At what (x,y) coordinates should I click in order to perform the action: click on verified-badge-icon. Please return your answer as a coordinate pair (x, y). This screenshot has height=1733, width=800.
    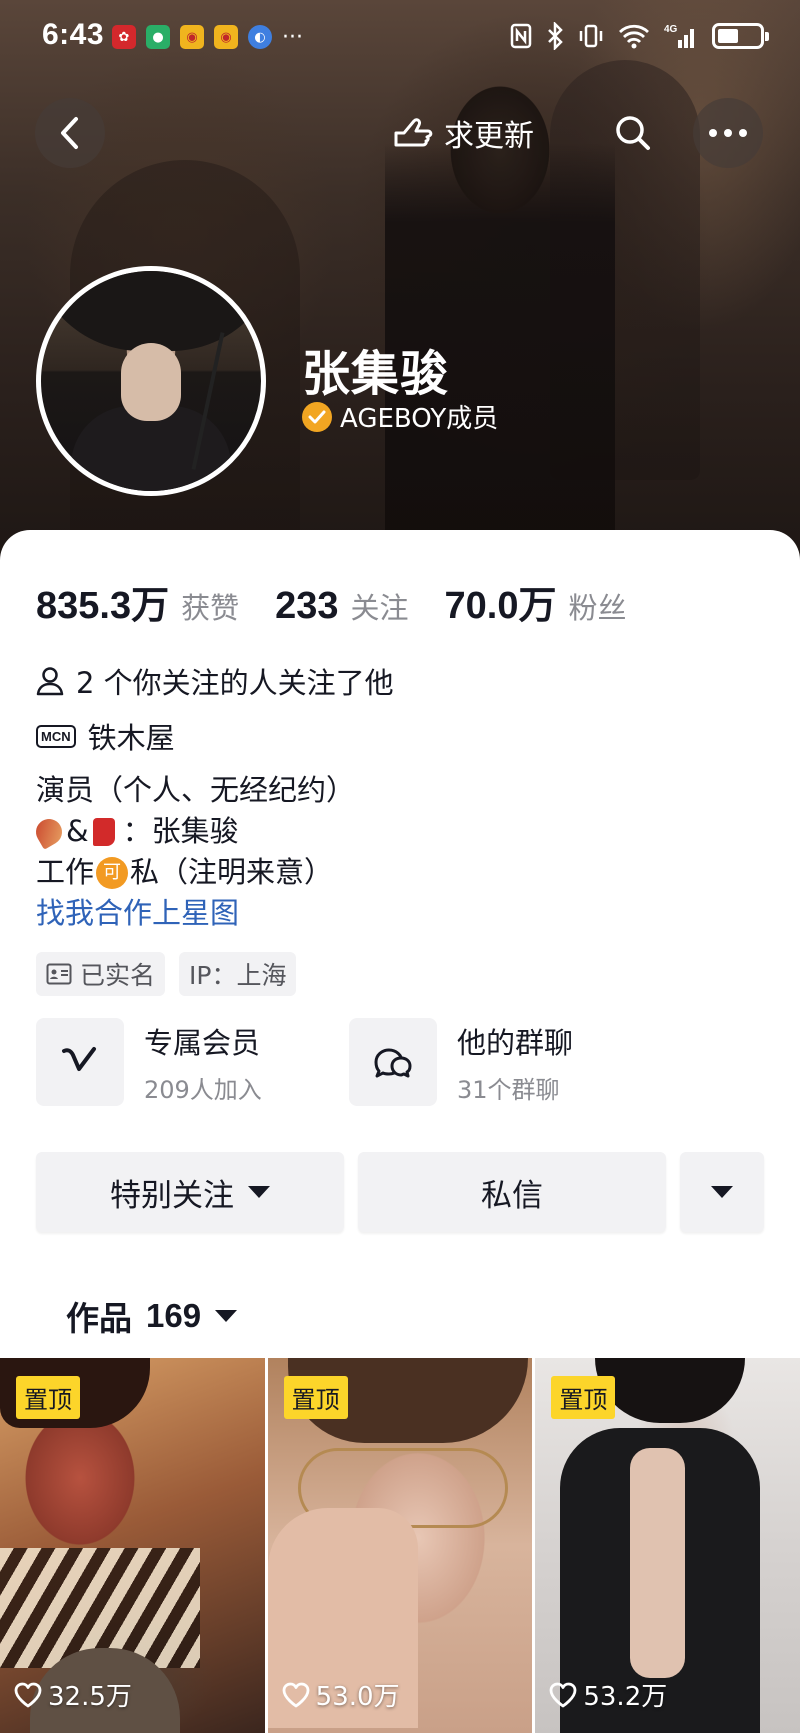
    Looking at the image, I should click on (317, 416).